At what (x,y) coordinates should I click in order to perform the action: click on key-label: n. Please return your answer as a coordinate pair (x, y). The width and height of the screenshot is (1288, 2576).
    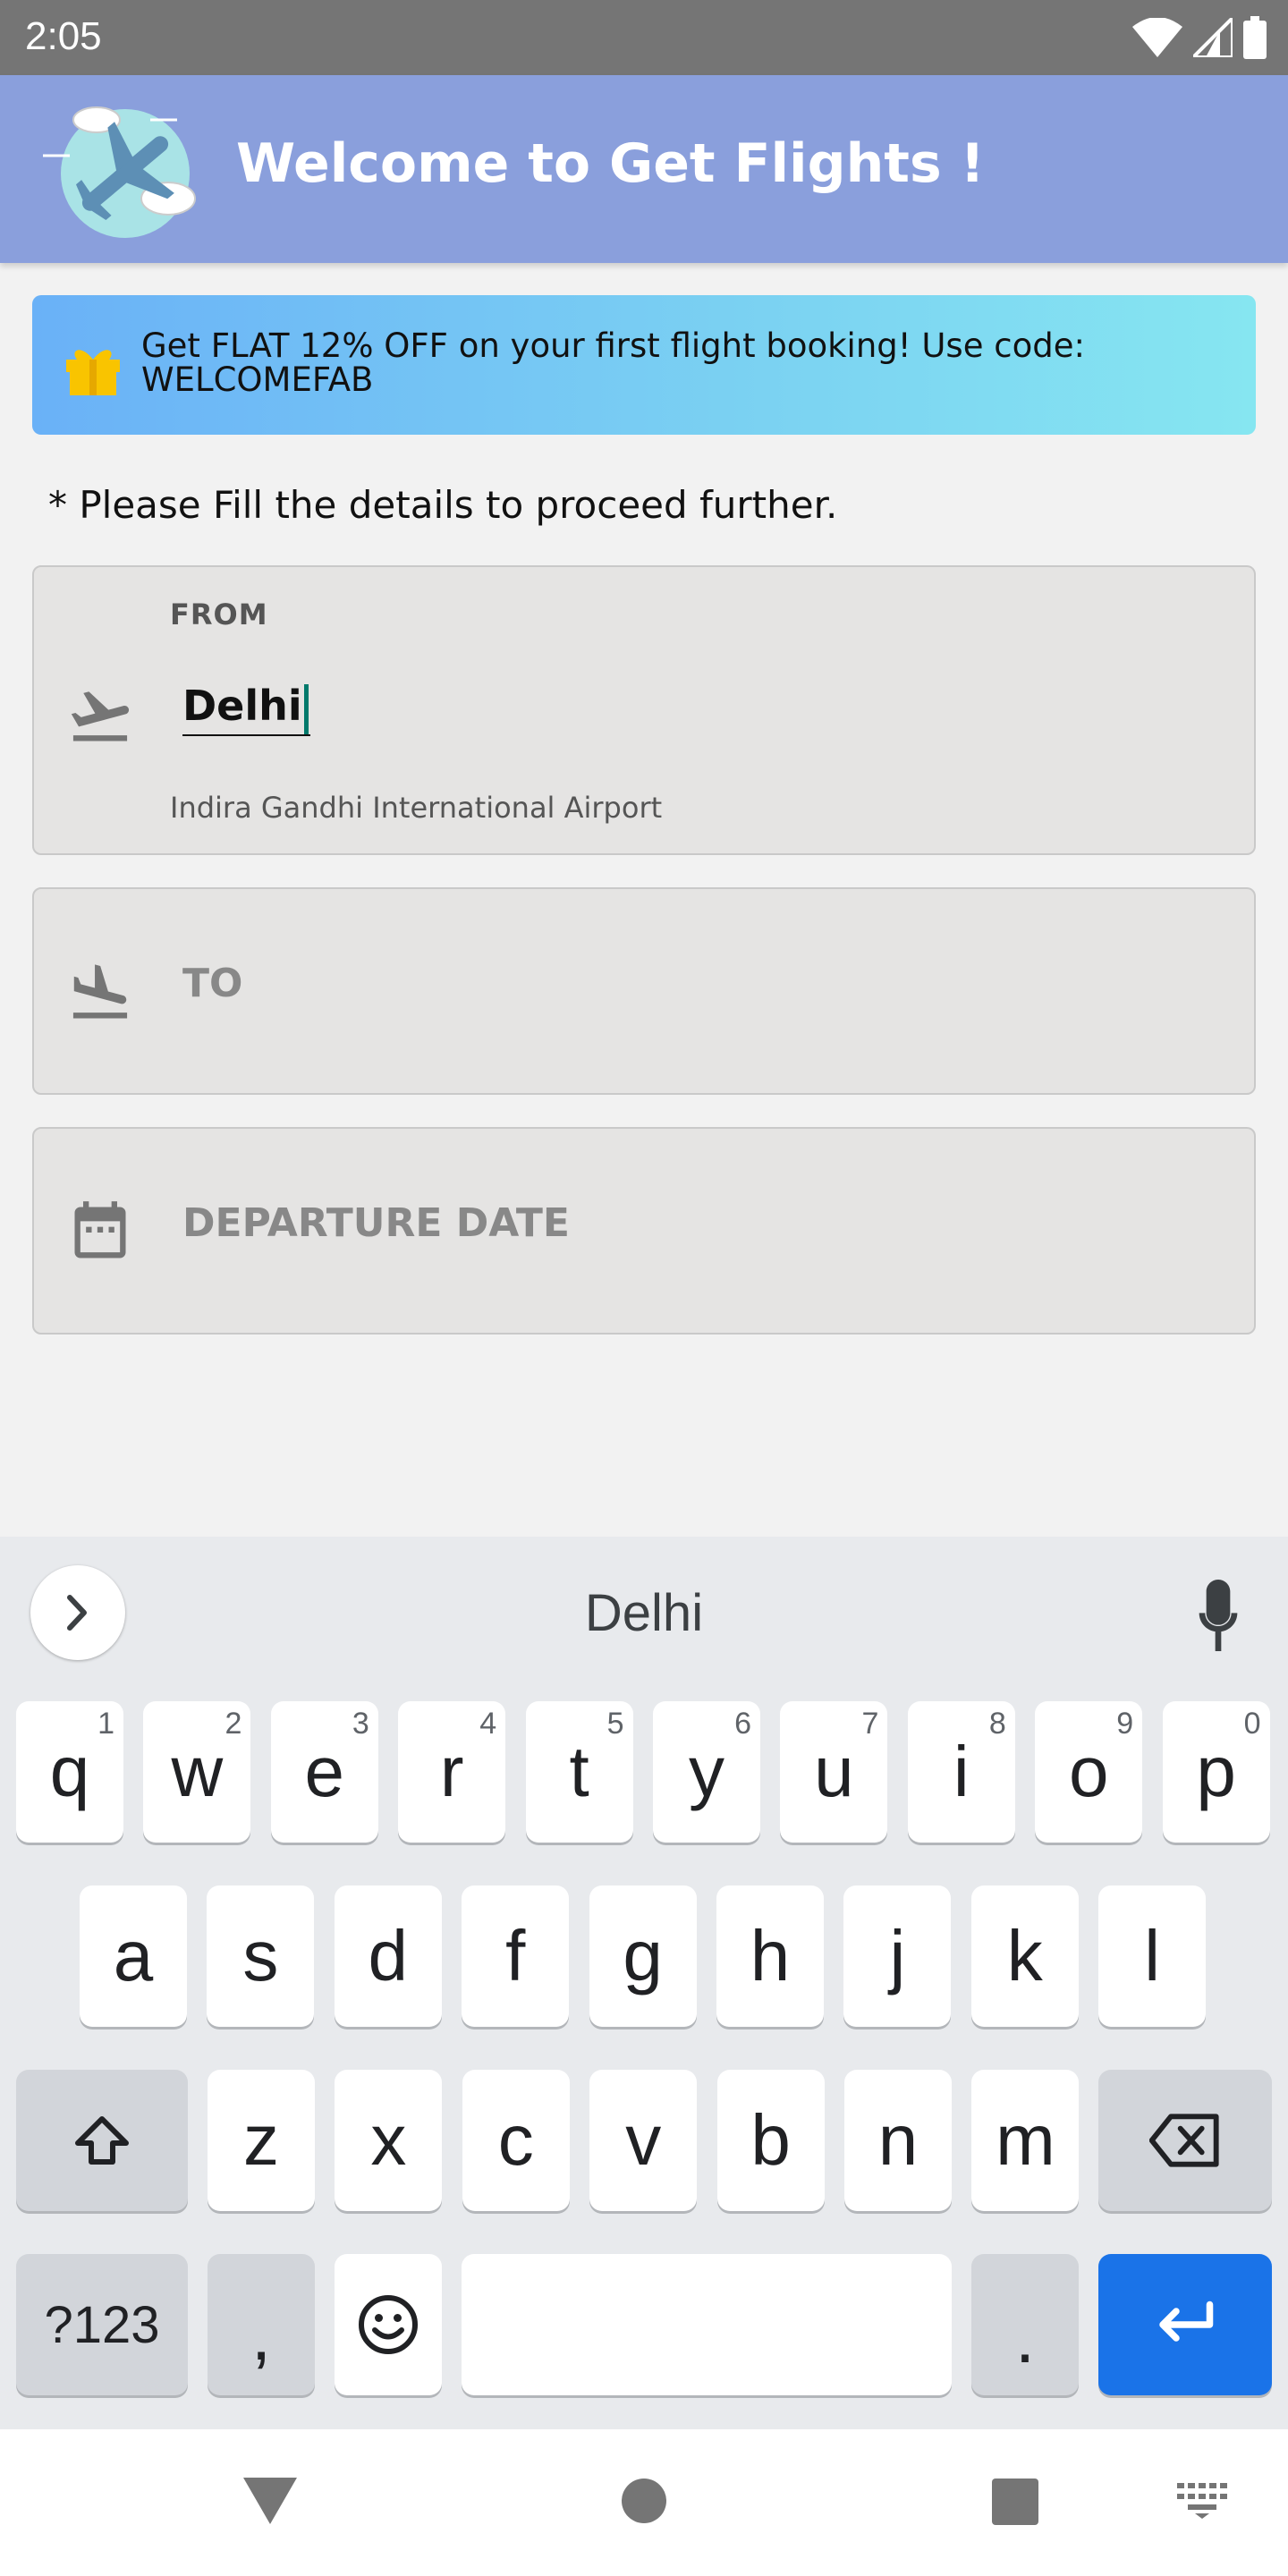
    Looking at the image, I should click on (898, 2140).